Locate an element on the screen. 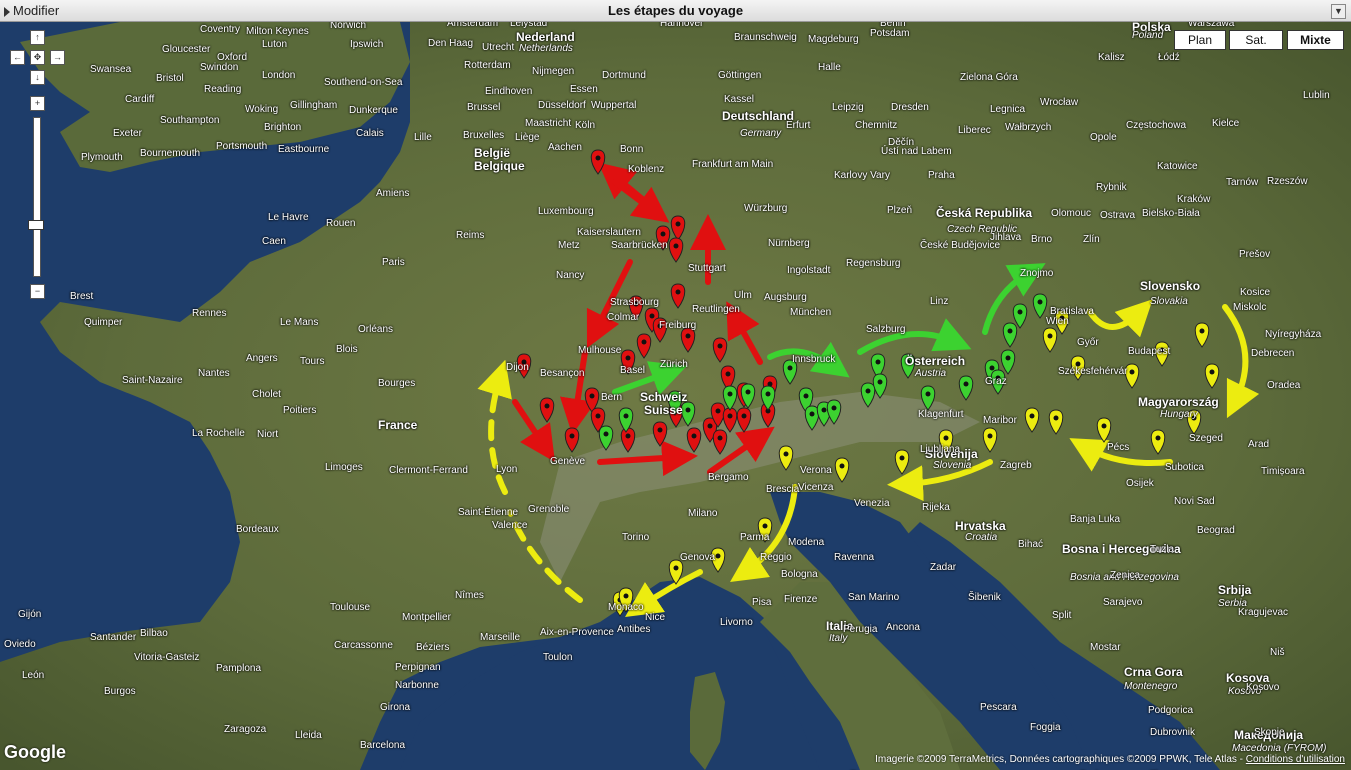 The height and width of the screenshot is (770, 1351). city-label: Salzburg is located at coordinates (886, 329).